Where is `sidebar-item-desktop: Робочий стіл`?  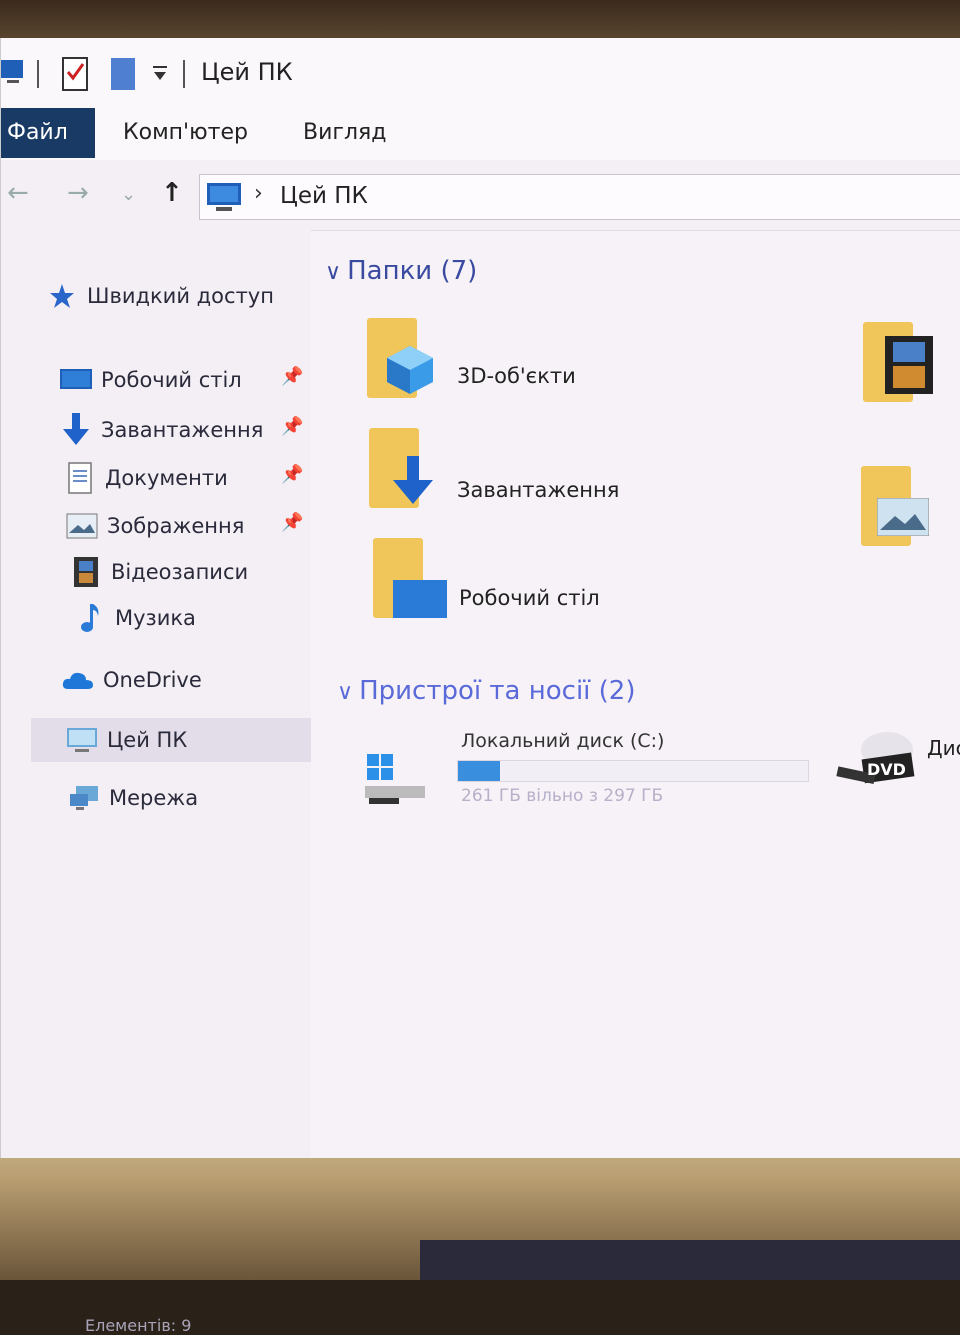 sidebar-item-desktop: Робочий стіл is located at coordinates (150, 380).